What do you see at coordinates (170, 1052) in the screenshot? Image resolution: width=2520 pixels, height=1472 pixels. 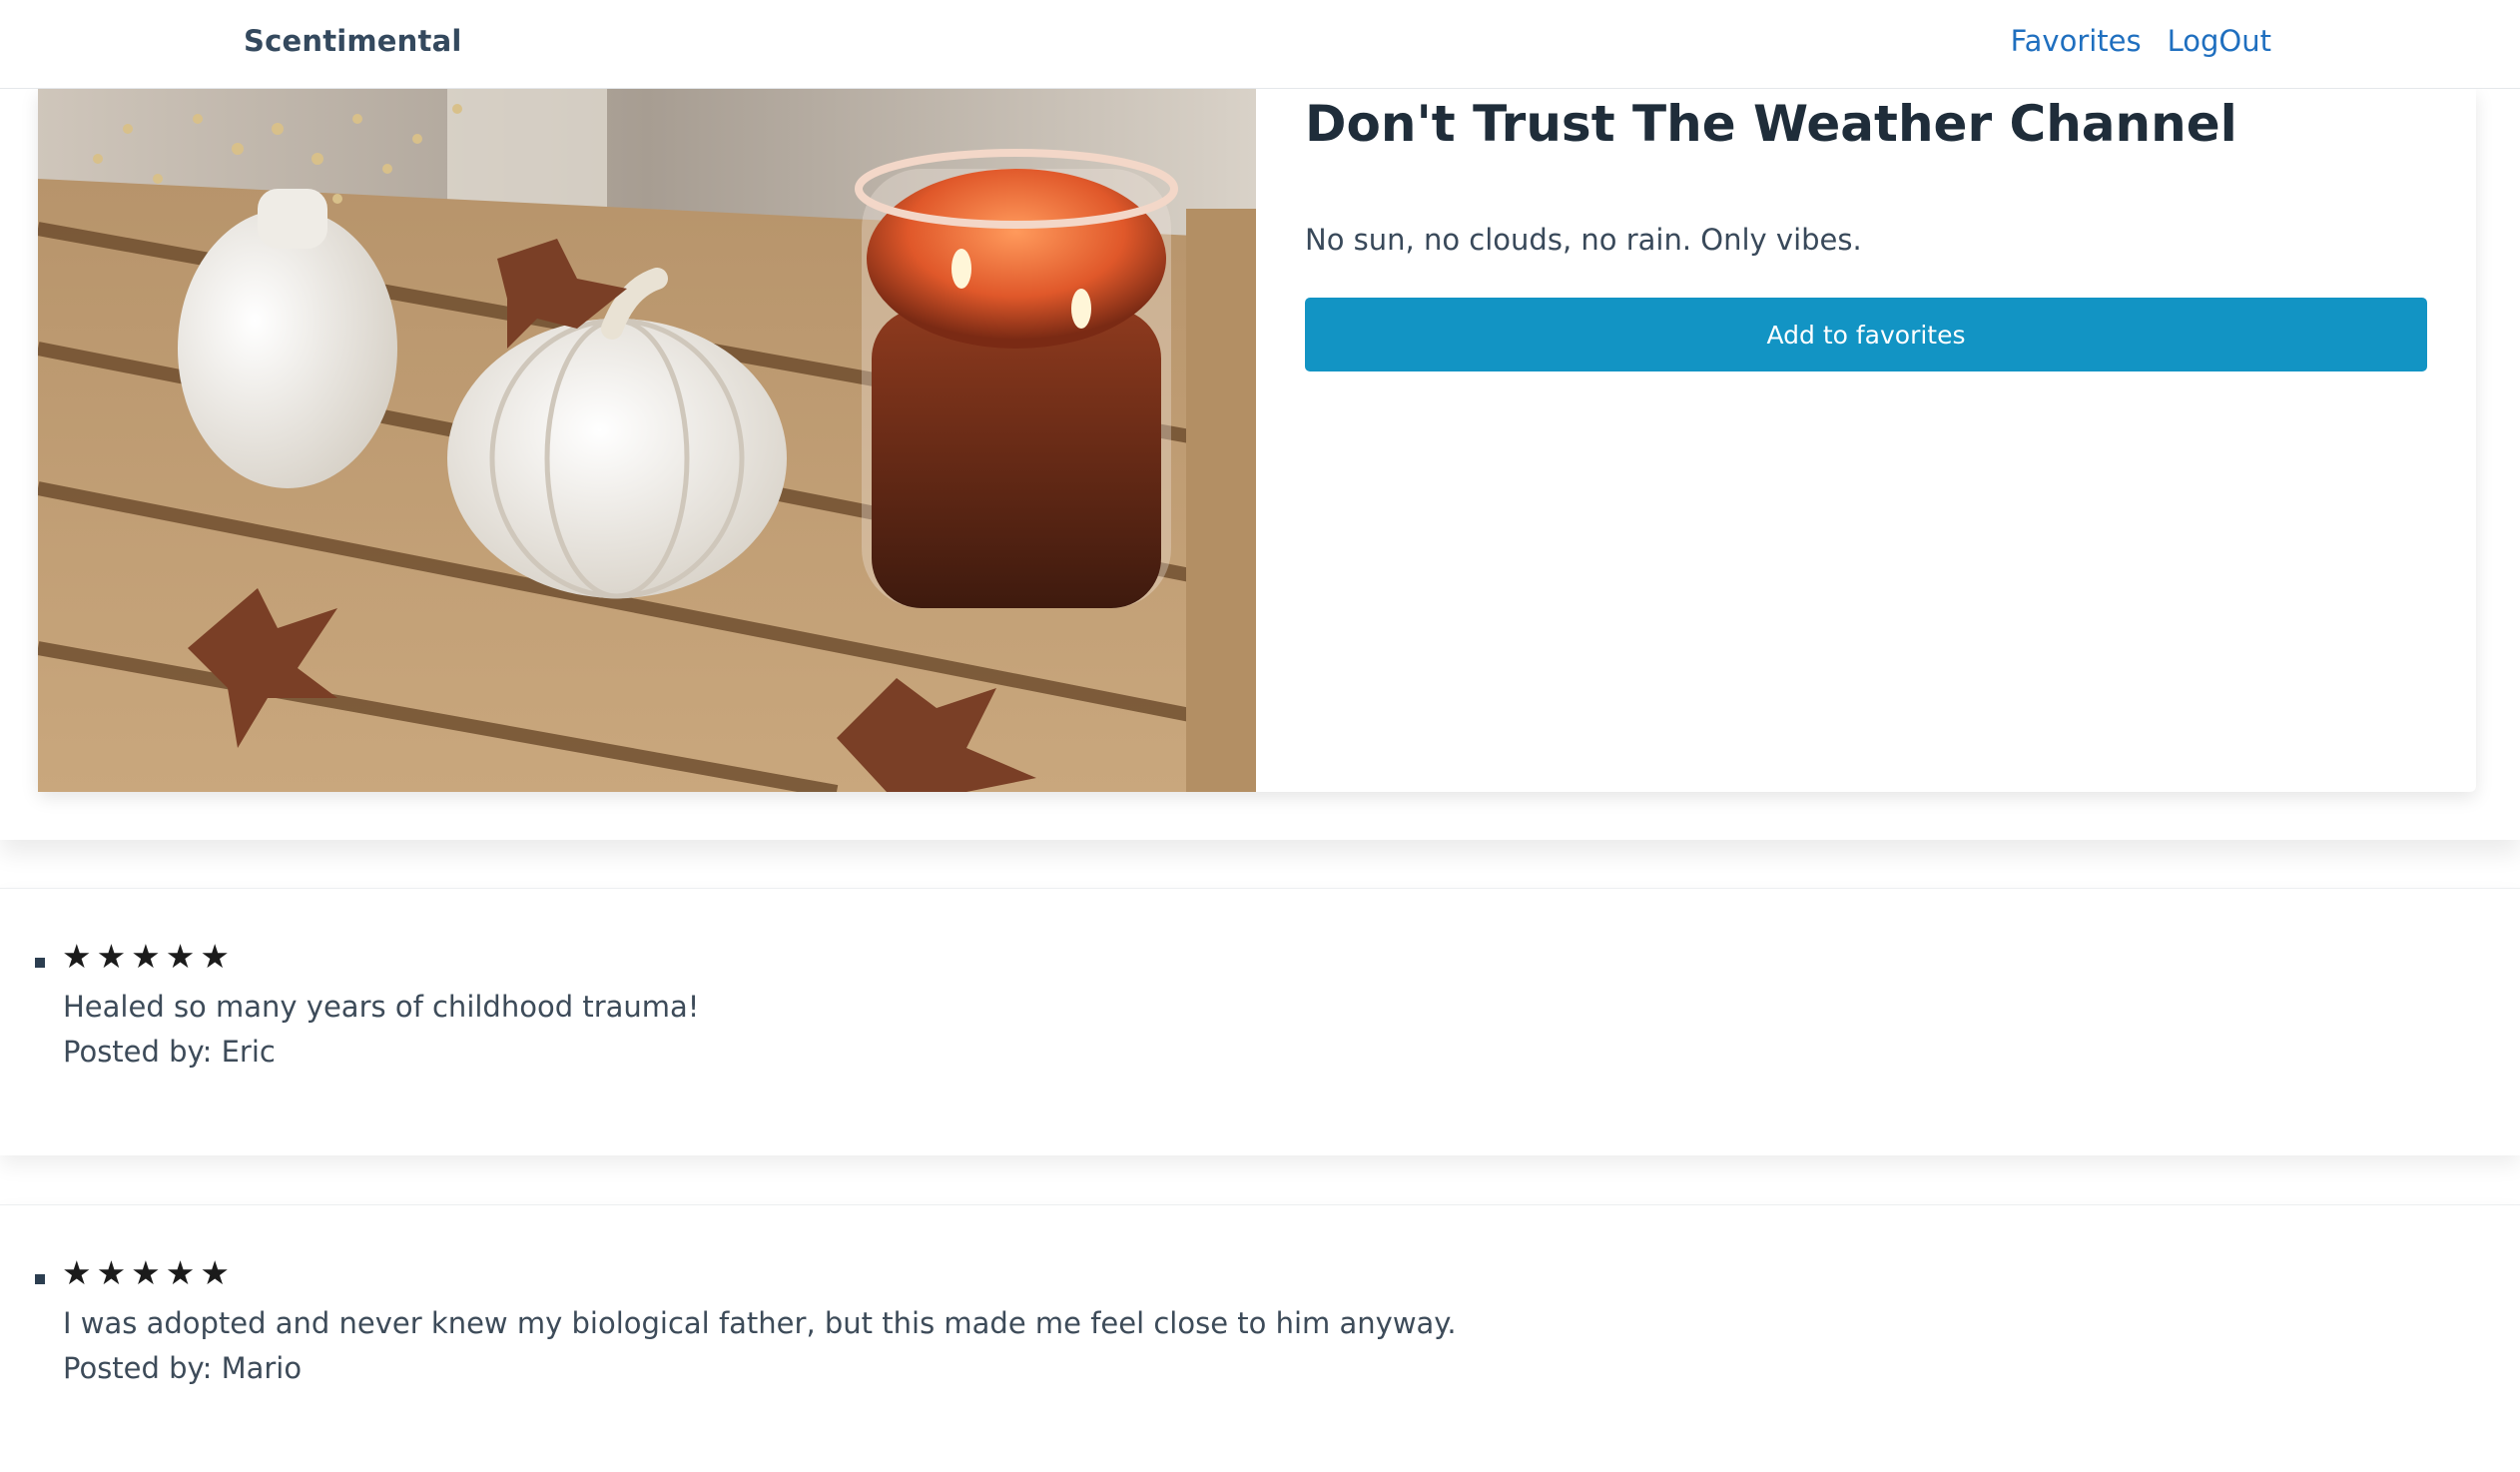 I see `review-author: Posted by: Eric` at bounding box center [170, 1052].